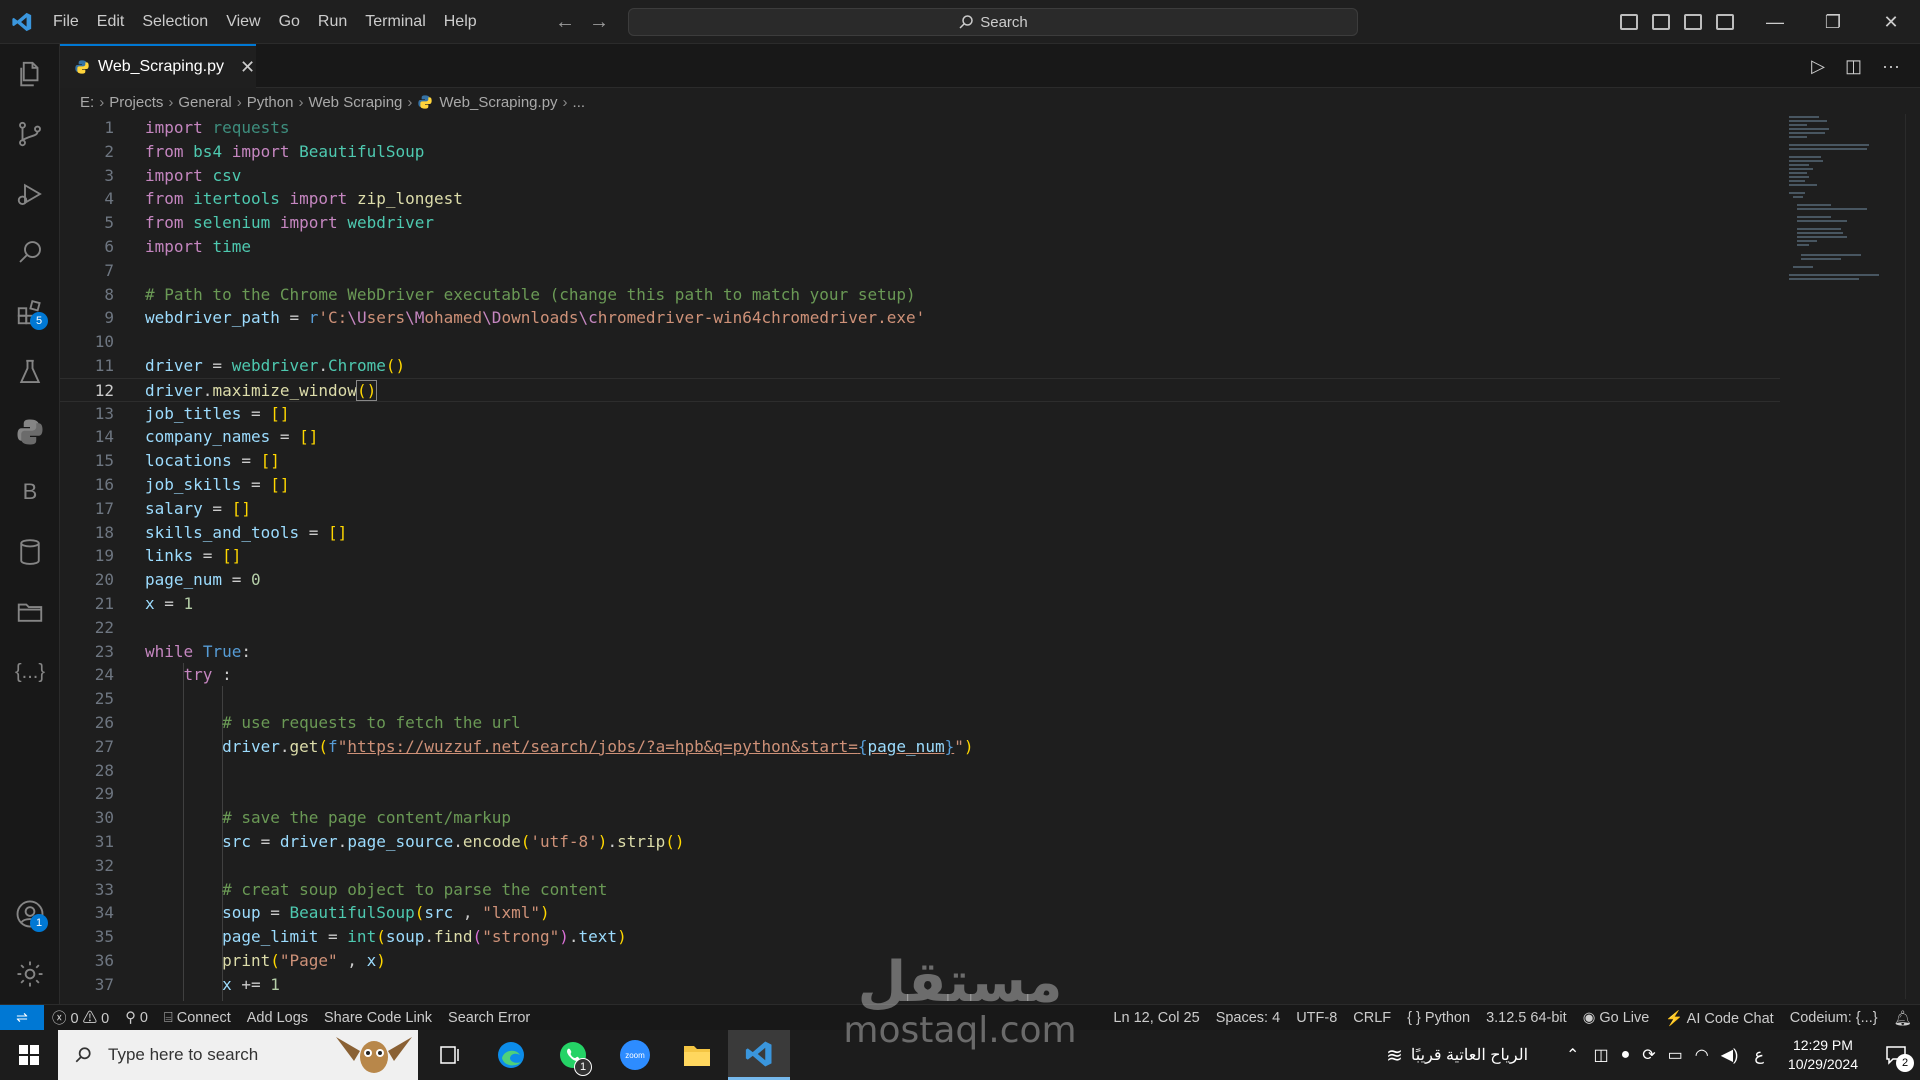  I want to click on wifi-icon: ◠, so click(1702, 1055).